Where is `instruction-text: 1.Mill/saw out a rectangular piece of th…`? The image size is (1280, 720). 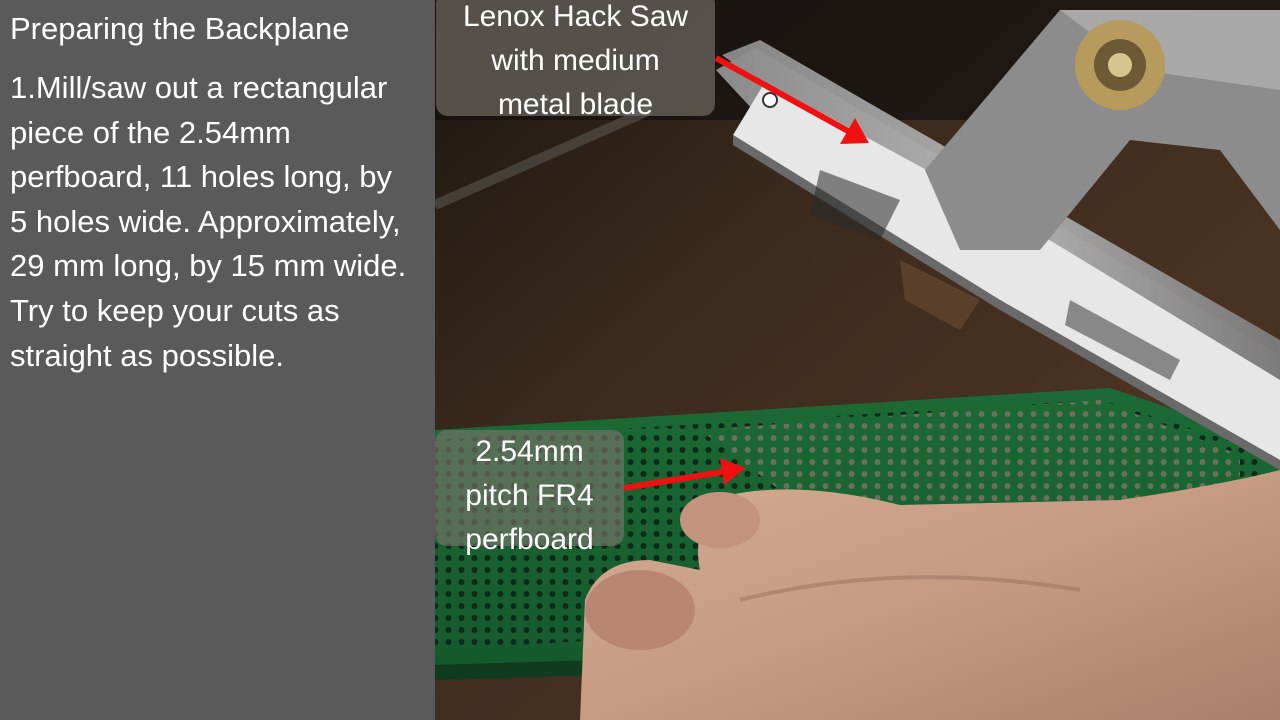 instruction-text: 1.Mill/saw out a rectangular piece of th… is located at coordinates (208, 221).